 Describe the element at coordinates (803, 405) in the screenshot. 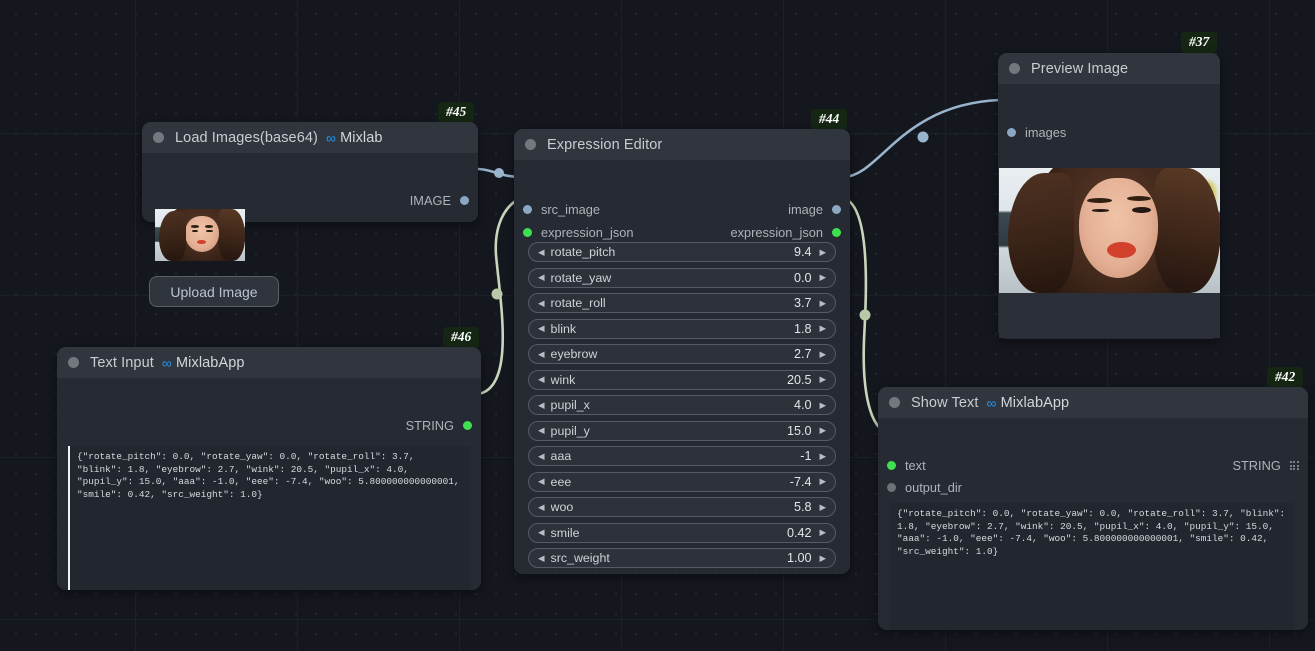

I see `widget-value: 4.0` at that location.